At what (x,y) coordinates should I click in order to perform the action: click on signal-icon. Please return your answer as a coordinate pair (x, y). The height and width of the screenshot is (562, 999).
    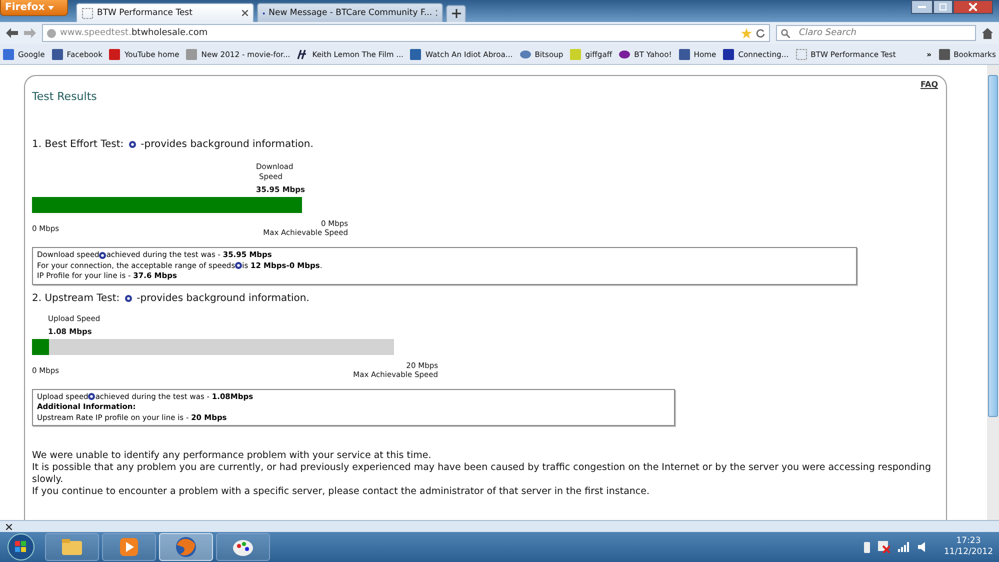
    Looking at the image, I should click on (904, 547).